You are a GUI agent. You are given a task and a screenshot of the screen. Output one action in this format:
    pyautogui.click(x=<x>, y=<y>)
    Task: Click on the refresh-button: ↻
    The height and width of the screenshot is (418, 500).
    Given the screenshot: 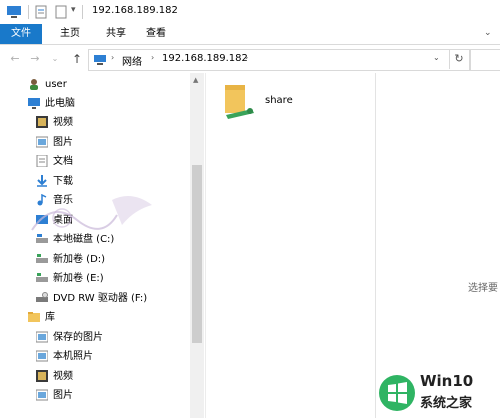 What is the action you would take?
    pyautogui.click(x=458, y=59)
    